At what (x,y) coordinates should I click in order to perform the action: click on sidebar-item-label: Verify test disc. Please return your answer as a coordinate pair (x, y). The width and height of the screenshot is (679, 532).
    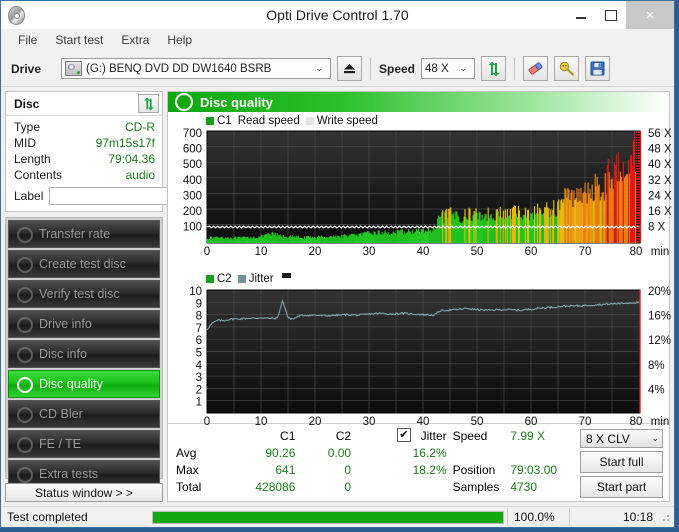
    Looking at the image, I should click on (79, 294).